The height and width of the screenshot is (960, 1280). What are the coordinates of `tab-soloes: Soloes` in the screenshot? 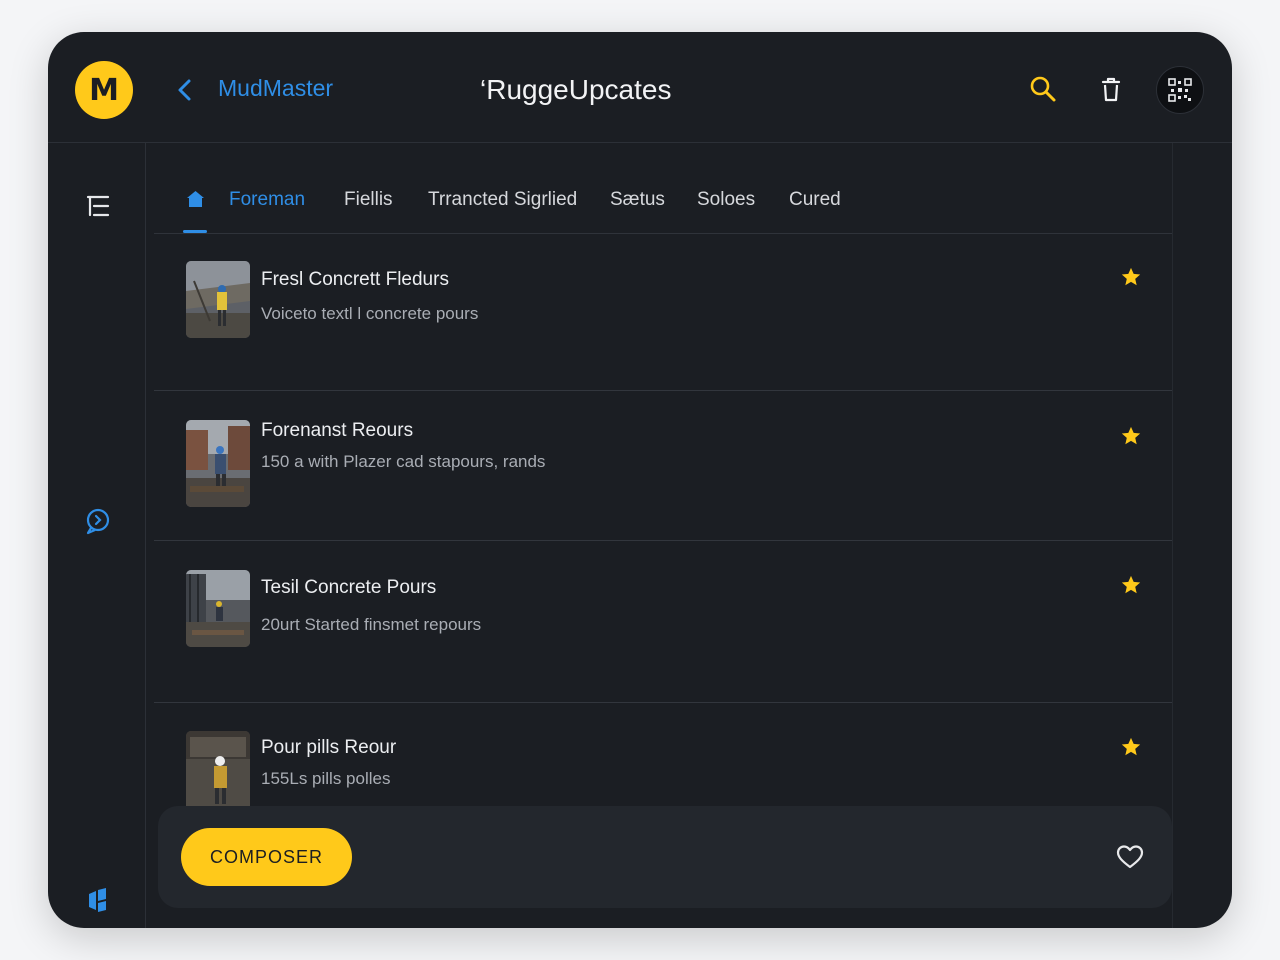 It's located at (726, 200).